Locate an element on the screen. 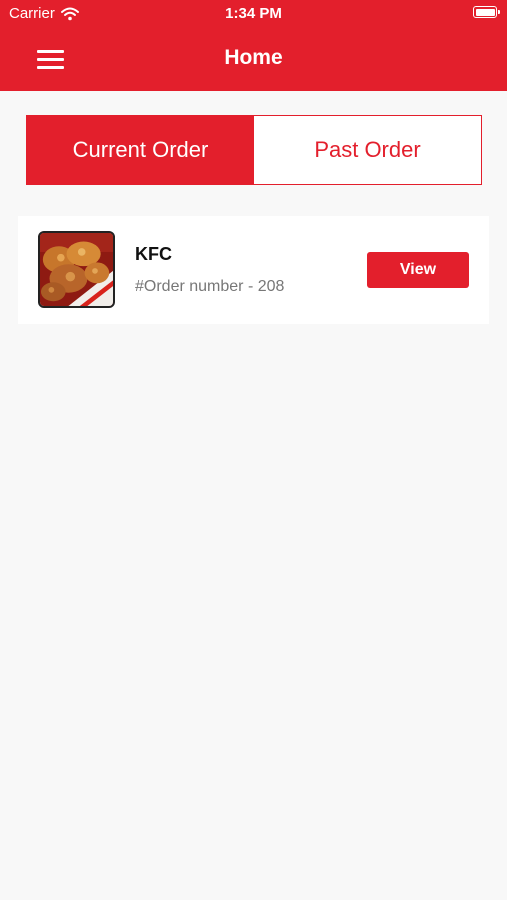  tab-current-order: Current Order is located at coordinates (140, 150).